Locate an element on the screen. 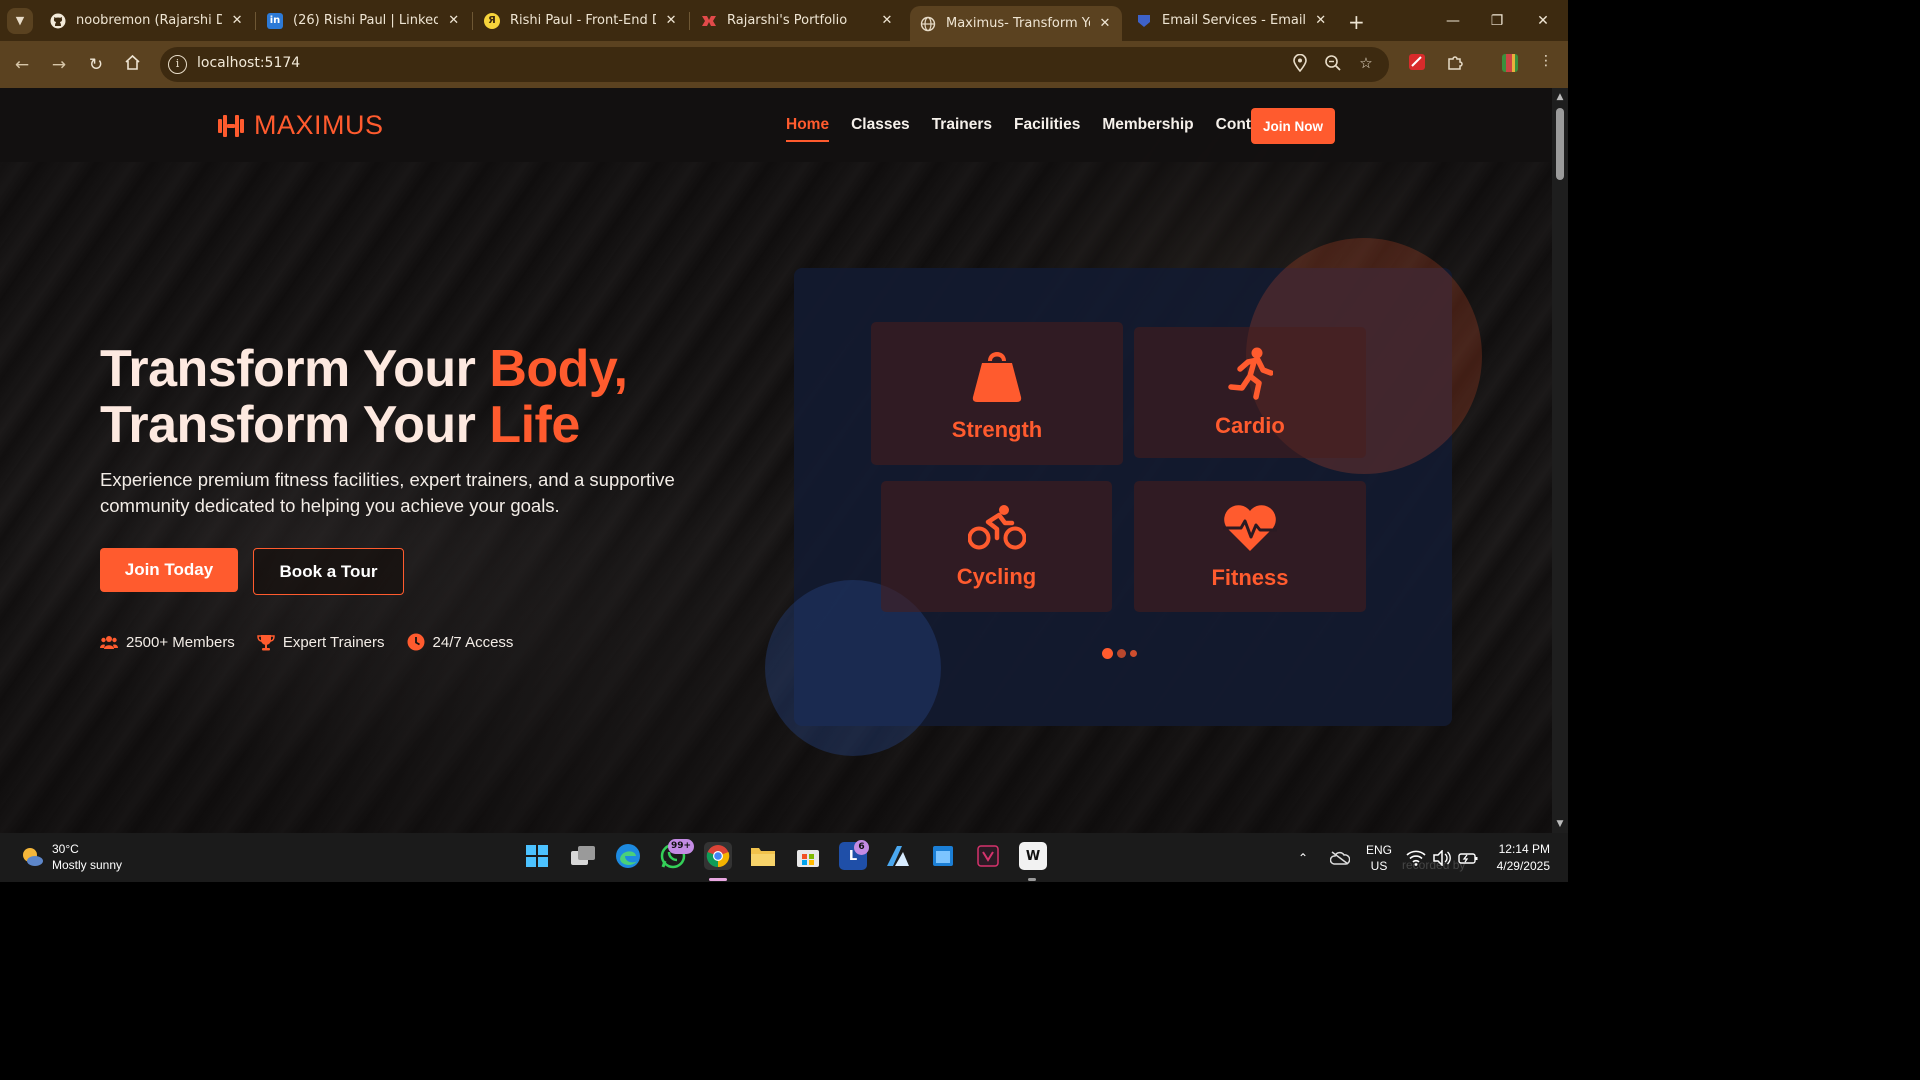 The width and height of the screenshot is (1920, 1080). back-button: ← is located at coordinates (22, 65).